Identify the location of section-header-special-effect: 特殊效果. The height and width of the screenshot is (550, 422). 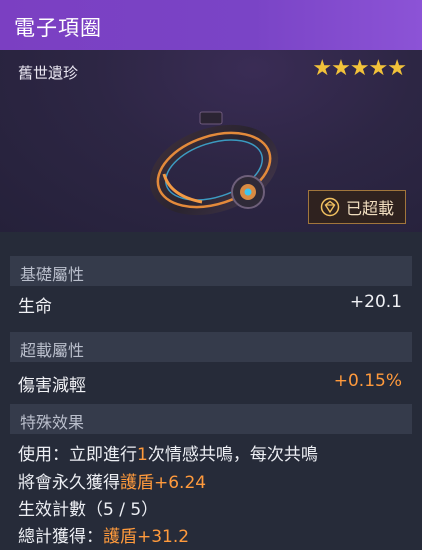
(211, 419).